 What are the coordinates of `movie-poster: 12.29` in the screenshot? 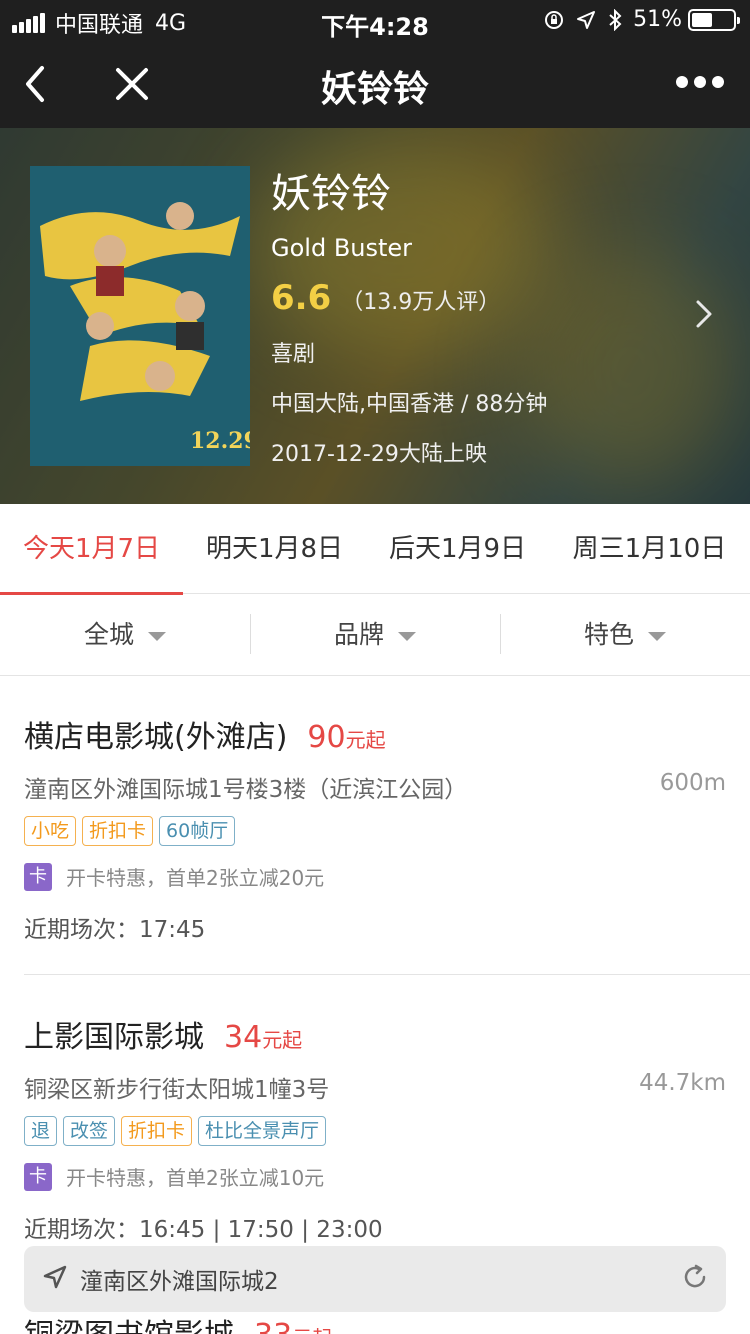 It's located at (140, 316).